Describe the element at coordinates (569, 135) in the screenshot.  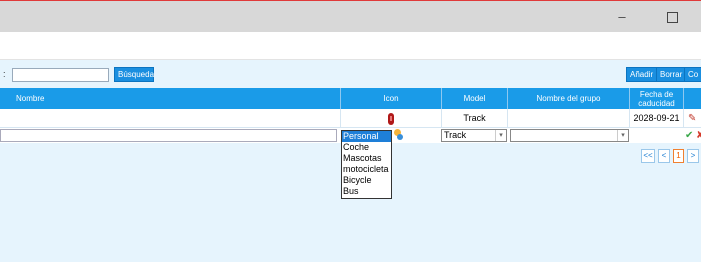
I see `group-select: ▾` at that location.